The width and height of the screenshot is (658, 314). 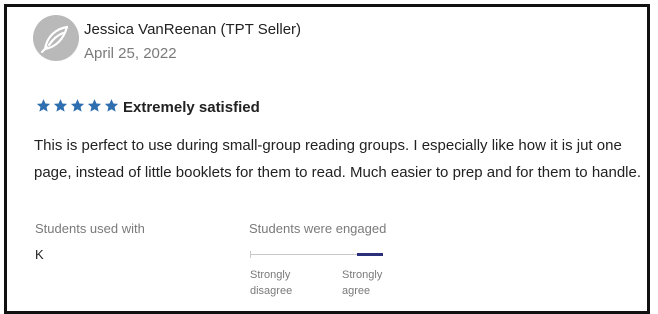 I want to click on reviewer-name: Jessica VanReenan (TPT Seller), so click(x=192, y=29).